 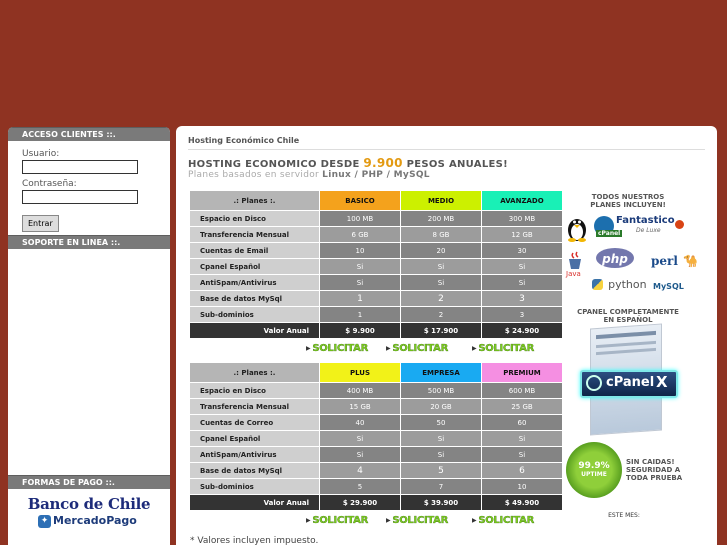 What do you see at coordinates (254, 486) in the screenshot?
I see `feature-label: Sub-dominios` at bounding box center [254, 486].